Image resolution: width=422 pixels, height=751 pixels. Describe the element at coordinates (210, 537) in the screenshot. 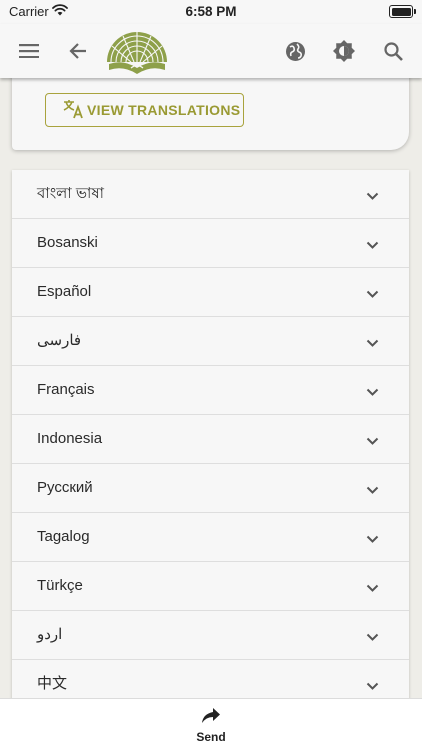

I see `language-row: Tagalog` at that location.